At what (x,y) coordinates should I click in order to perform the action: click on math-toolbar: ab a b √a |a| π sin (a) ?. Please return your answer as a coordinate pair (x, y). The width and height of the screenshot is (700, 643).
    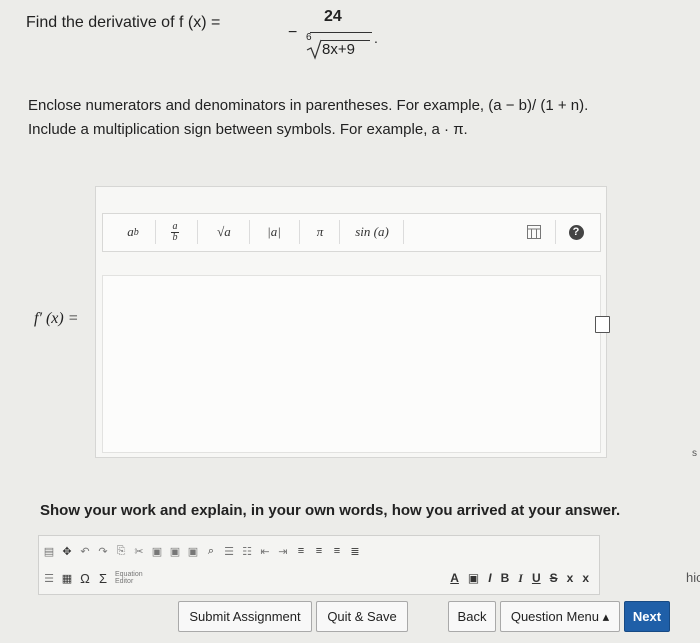
    Looking at the image, I should click on (351, 232).